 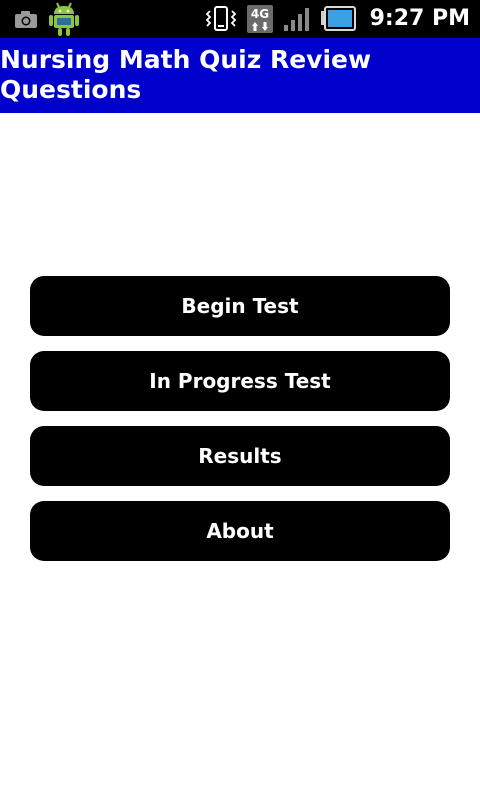 I want to click on battery-icon, so click(x=338, y=19).